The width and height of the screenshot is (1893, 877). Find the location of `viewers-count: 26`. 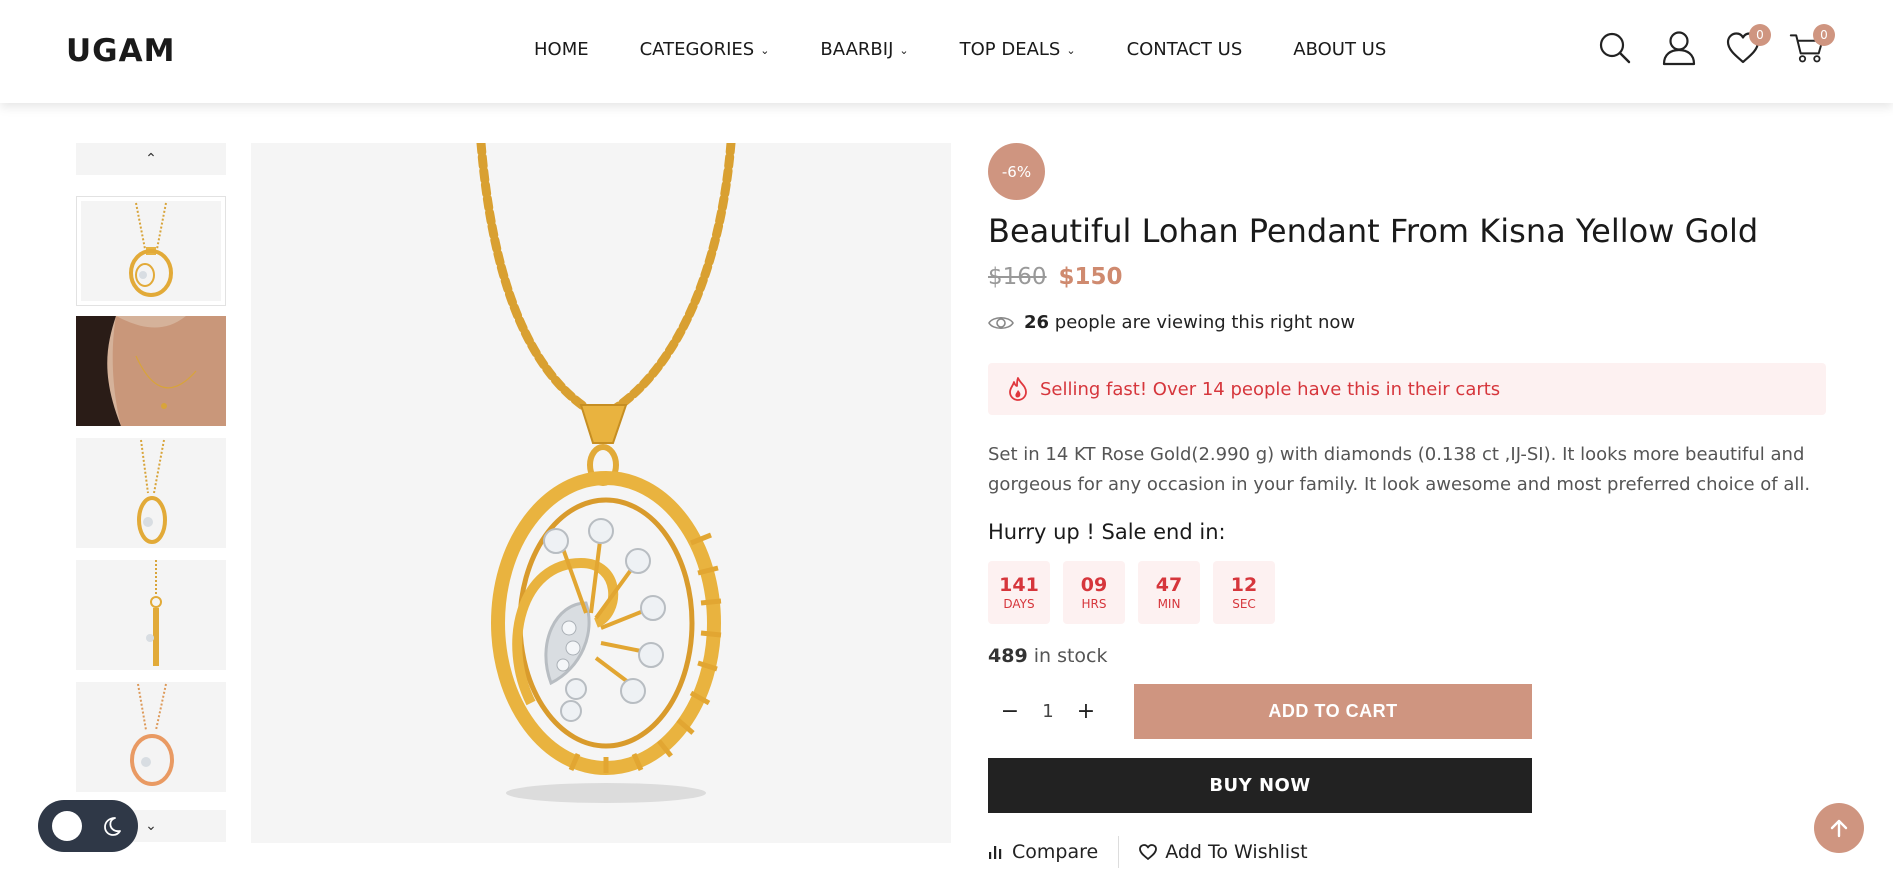

viewers-count: 26 is located at coordinates (1037, 322).